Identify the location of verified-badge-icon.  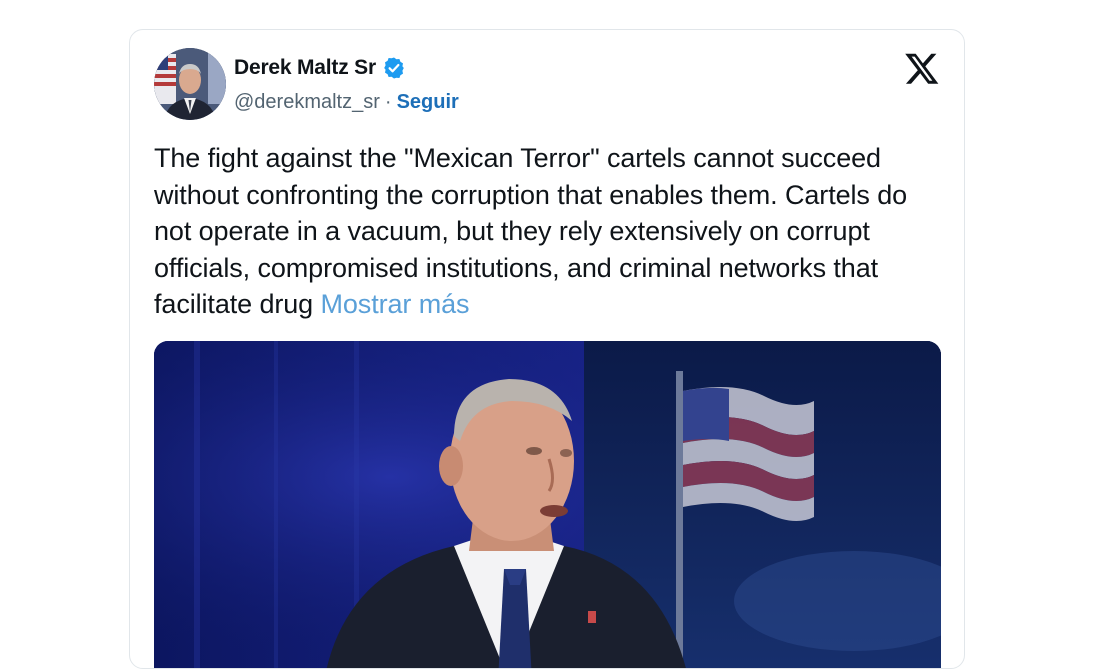
(394, 68).